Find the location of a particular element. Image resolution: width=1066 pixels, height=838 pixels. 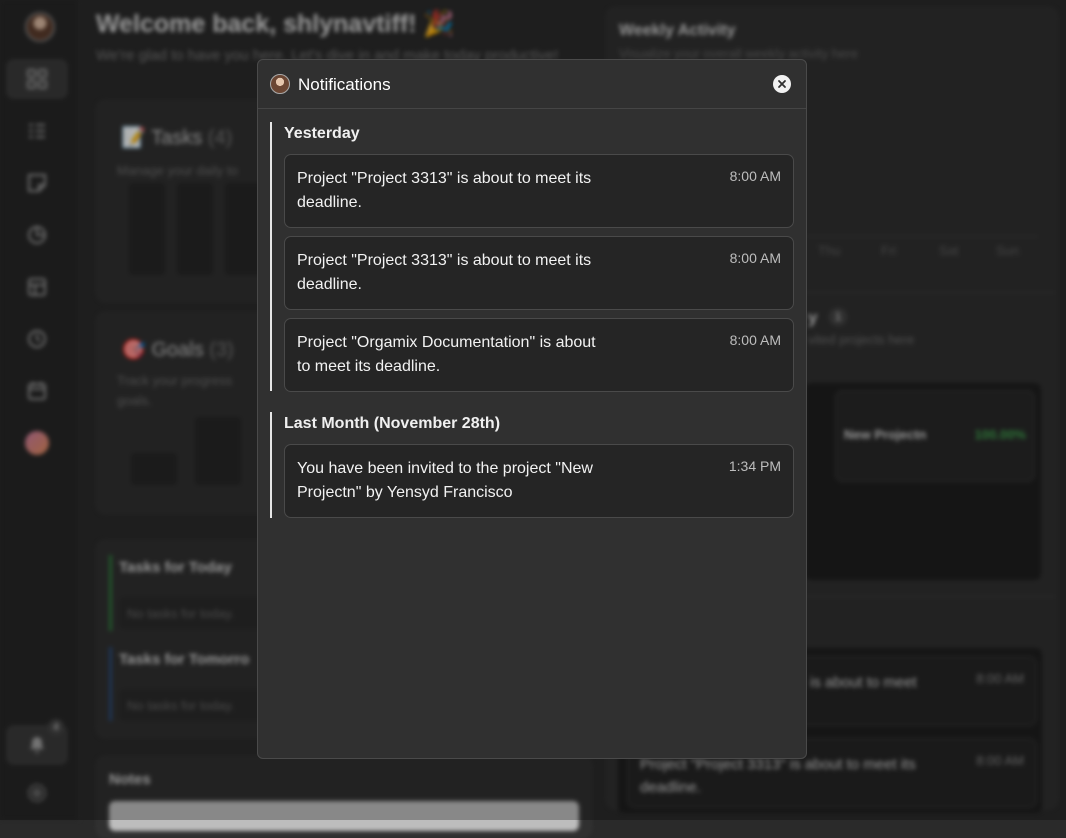

modal-header: Notifications is located at coordinates (532, 84).